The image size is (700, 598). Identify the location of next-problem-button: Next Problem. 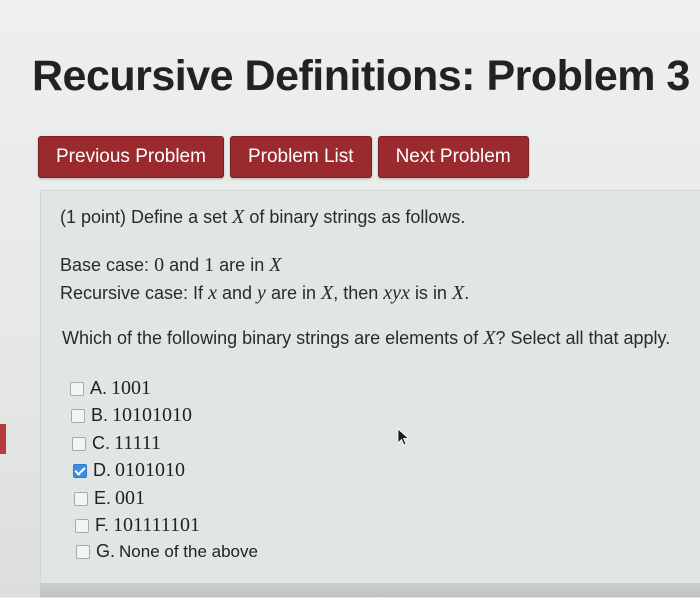
(453, 157).